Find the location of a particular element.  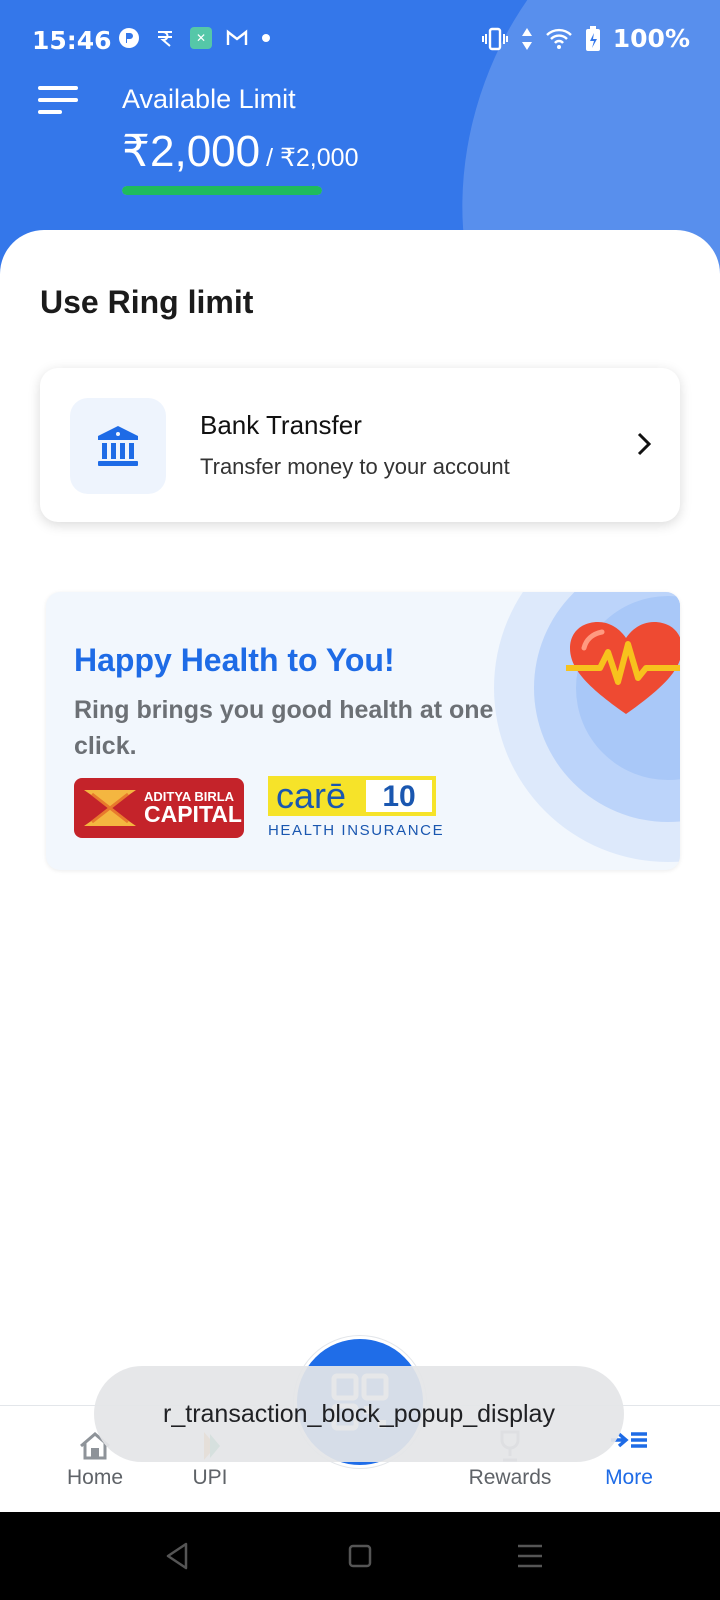

bank-icon is located at coordinates (118, 446).